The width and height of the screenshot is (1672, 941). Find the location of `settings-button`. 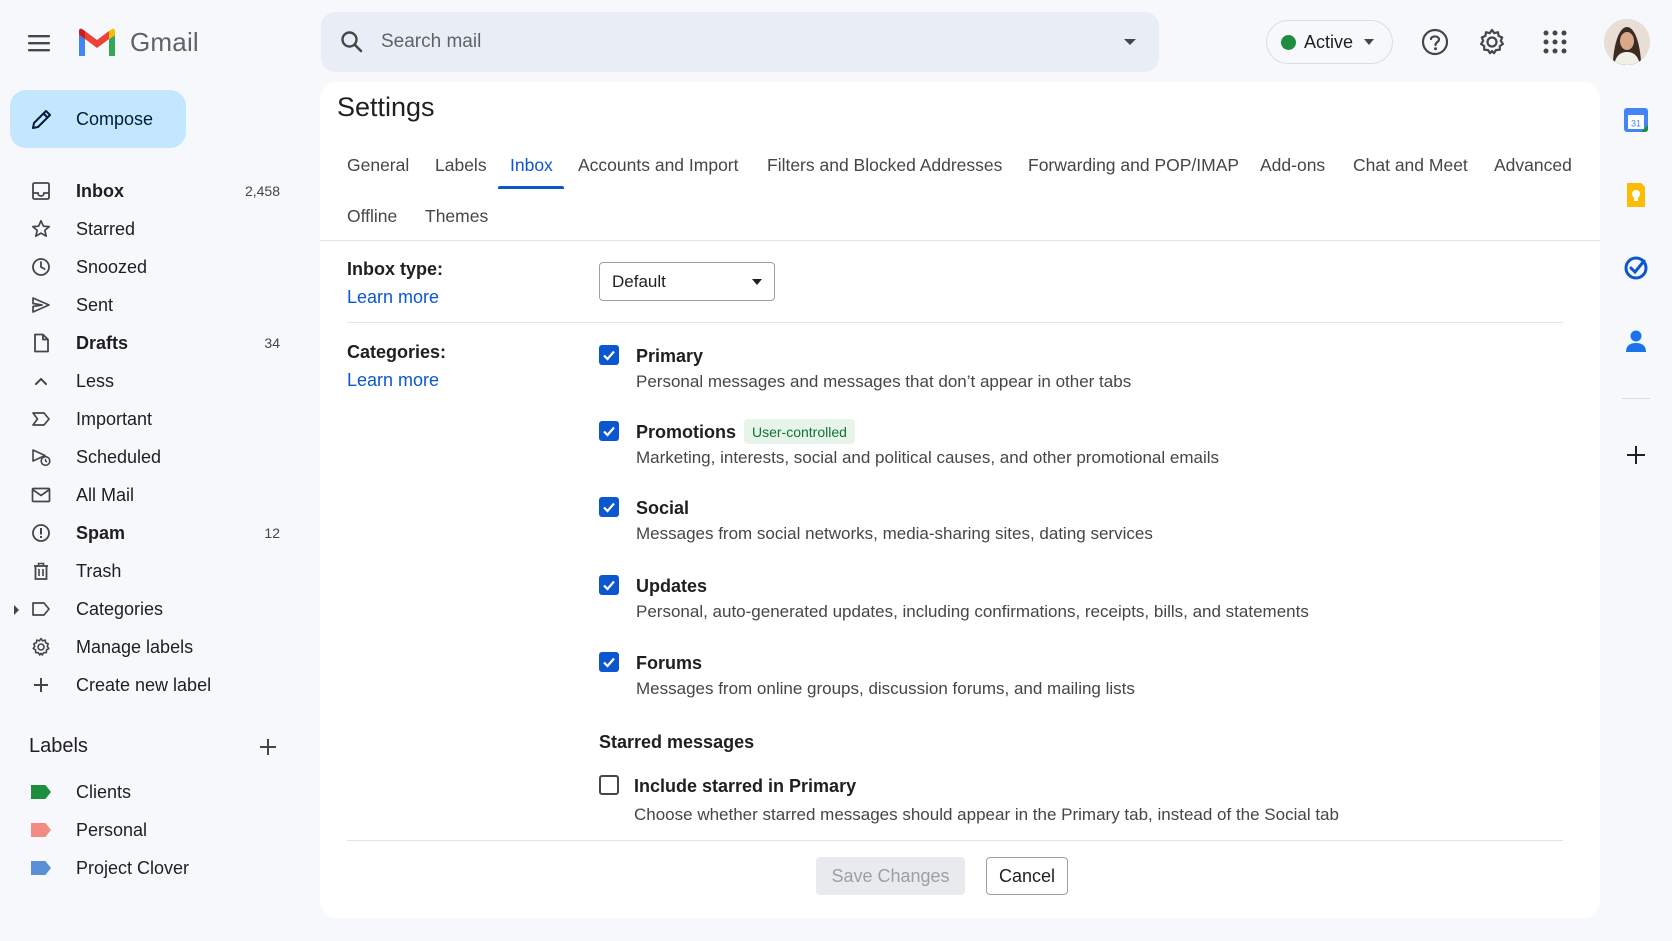

settings-button is located at coordinates (1492, 42).